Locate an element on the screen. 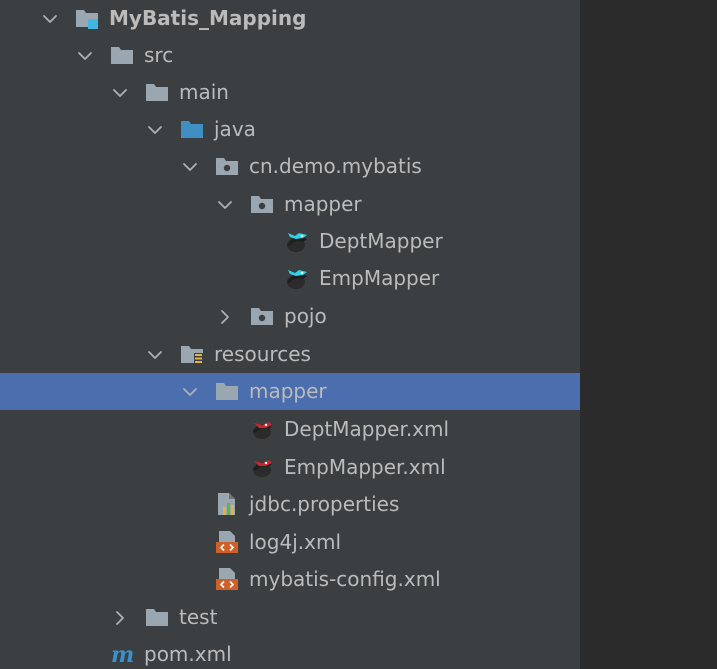 Image resolution: width=717 pixels, height=669 pixels. tree-row-dept-mapper-xml: DeptMapper.xml is located at coordinates (290, 429).